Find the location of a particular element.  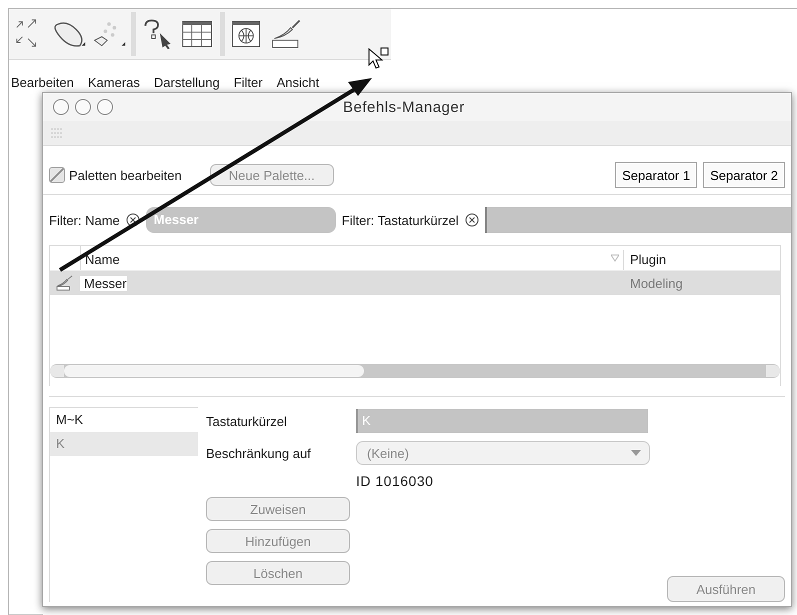

checkbox-label: Paletten bearbeiten is located at coordinates (125, 175).